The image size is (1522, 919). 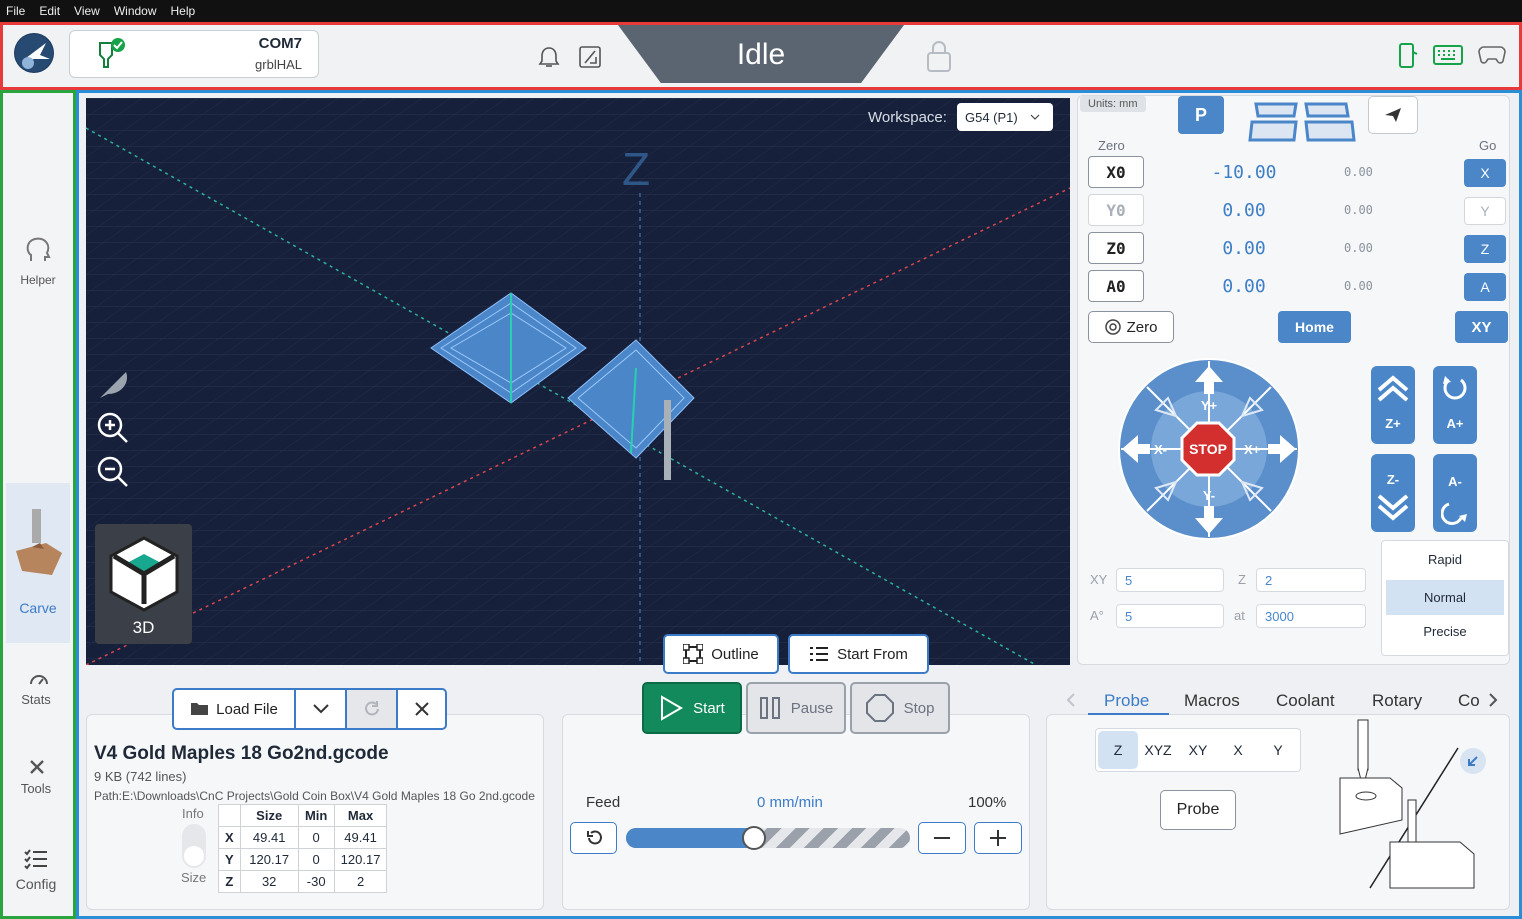 What do you see at coordinates (1455, 481) in the screenshot?
I see `jog-a-minus-label: A-` at bounding box center [1455, 481].